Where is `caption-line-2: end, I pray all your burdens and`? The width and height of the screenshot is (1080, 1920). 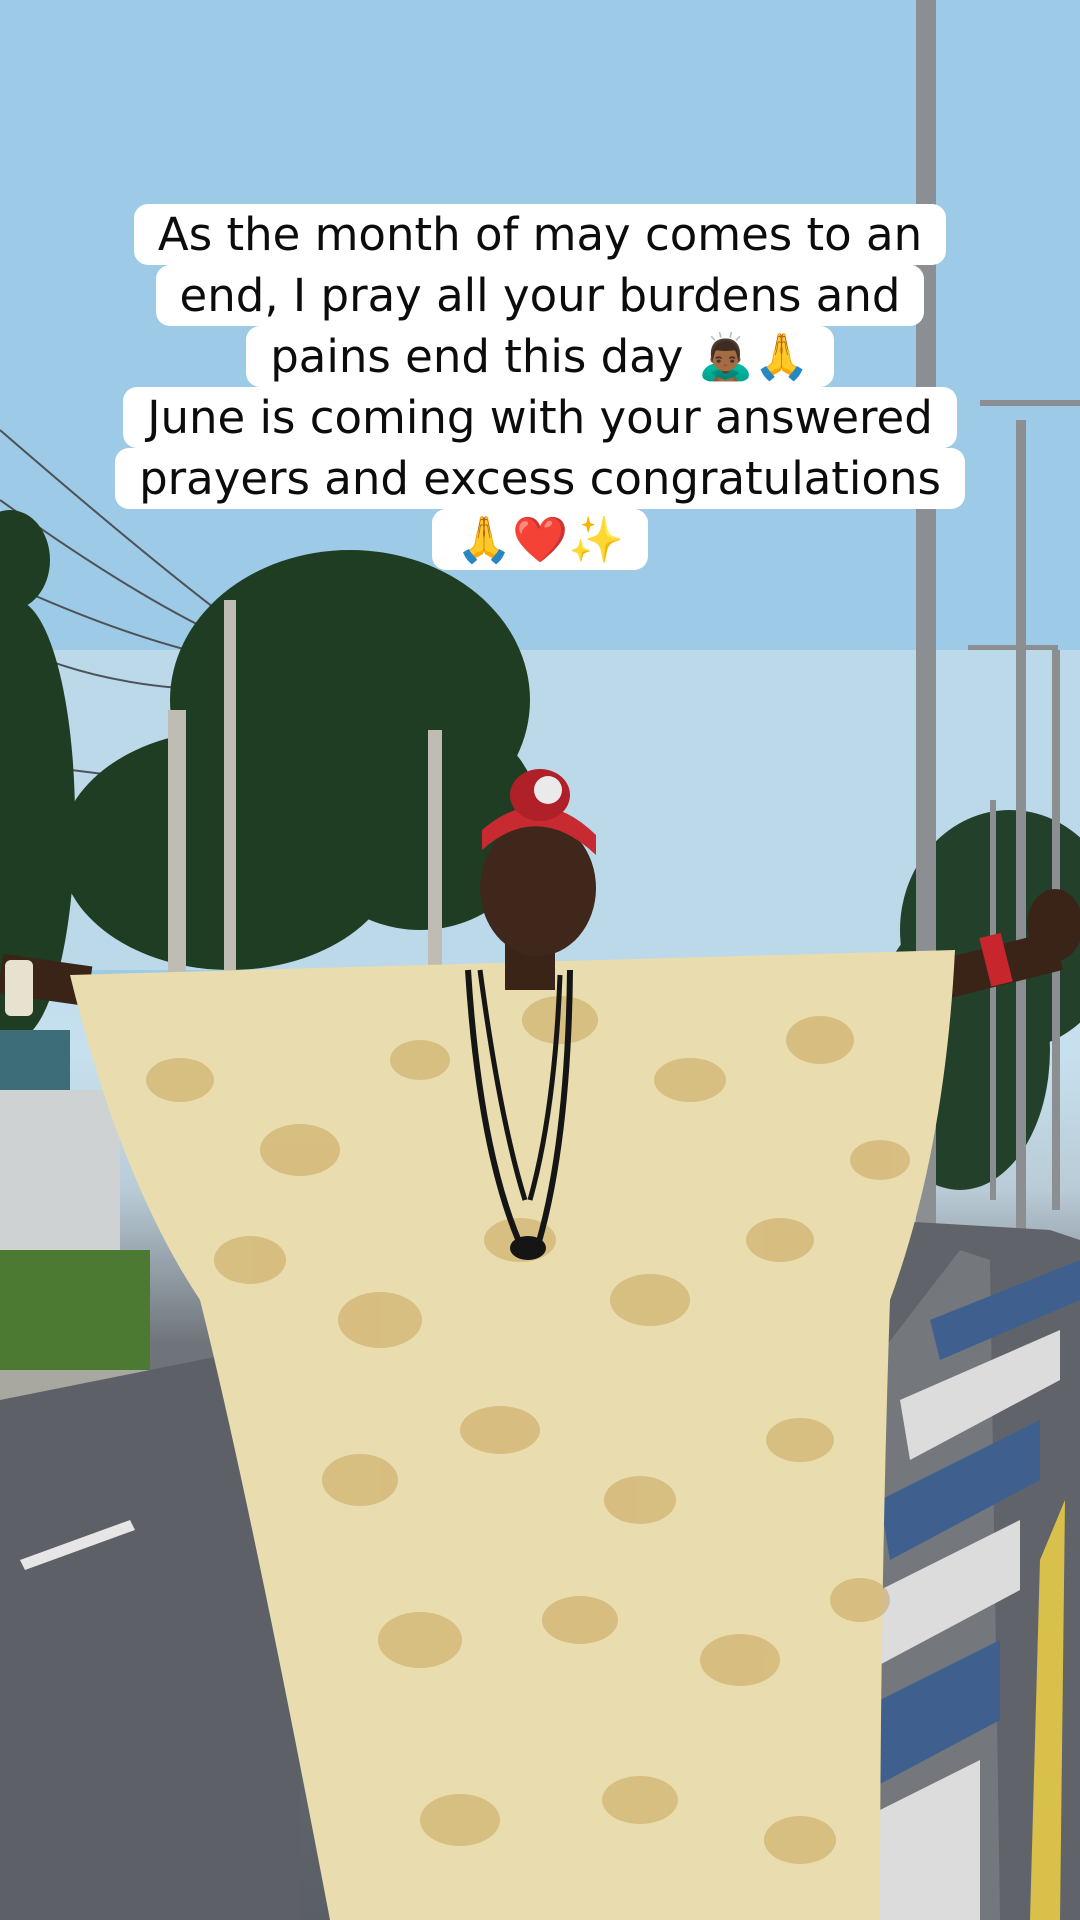
caption-line-2: end, I pray all your burdens and is located at coordinates (540, 295).